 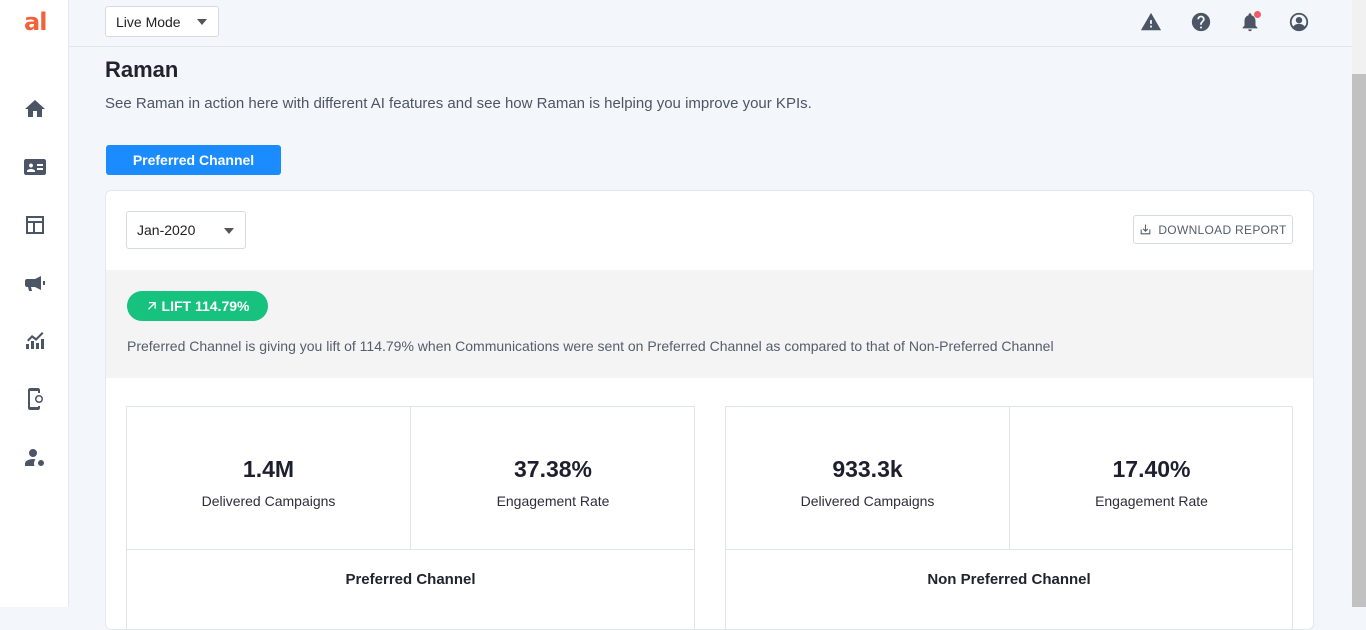 I want to click on scrollbar-thumb, so click(x=1359, y=340).